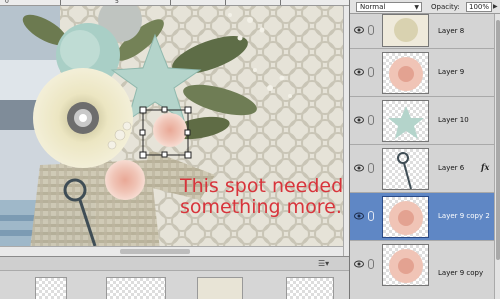  What do you see at coordinates (416, 7) in the screenshot?
I see `chevron-down-icon: ▼` at bounding box center [416, 7].